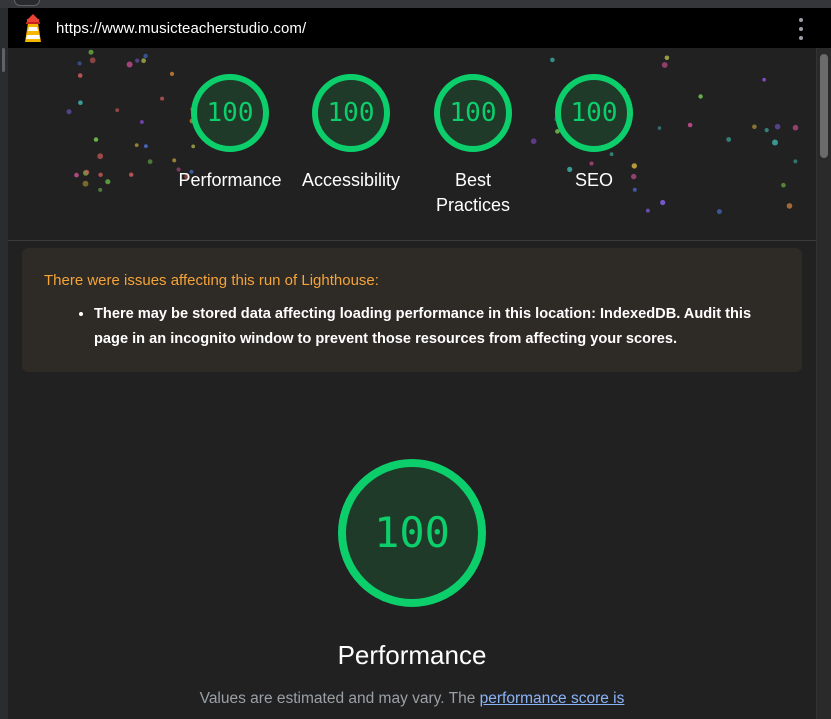 The width and height of the screenshot is (831, 719). What do you see at coordinates (823, 383) in the screenshot?
I see `scrollbar` at bounding box center [823, 383].